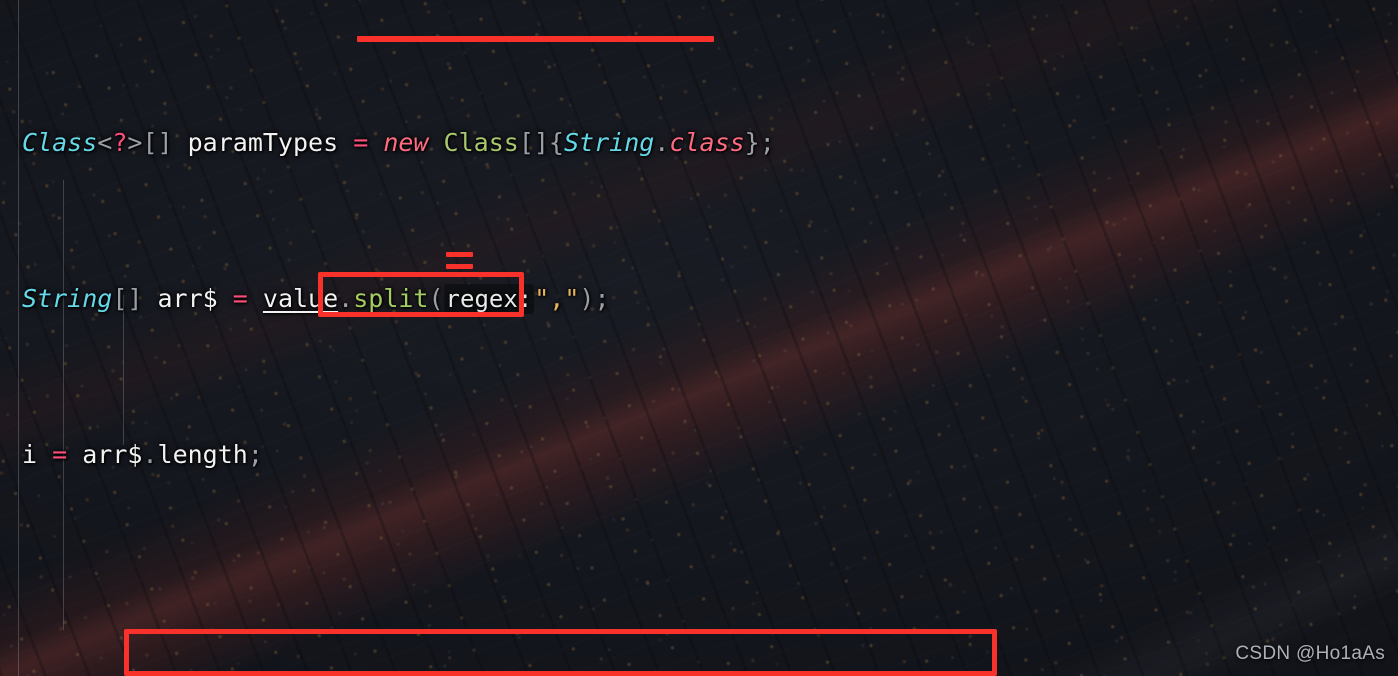 Image resolution: width=1398 pixels, height=676 pixels. What do you see at coordinates (699, 610) in the screenshot?
I see `code-line-4-blank` at bounding box center [699, 610].